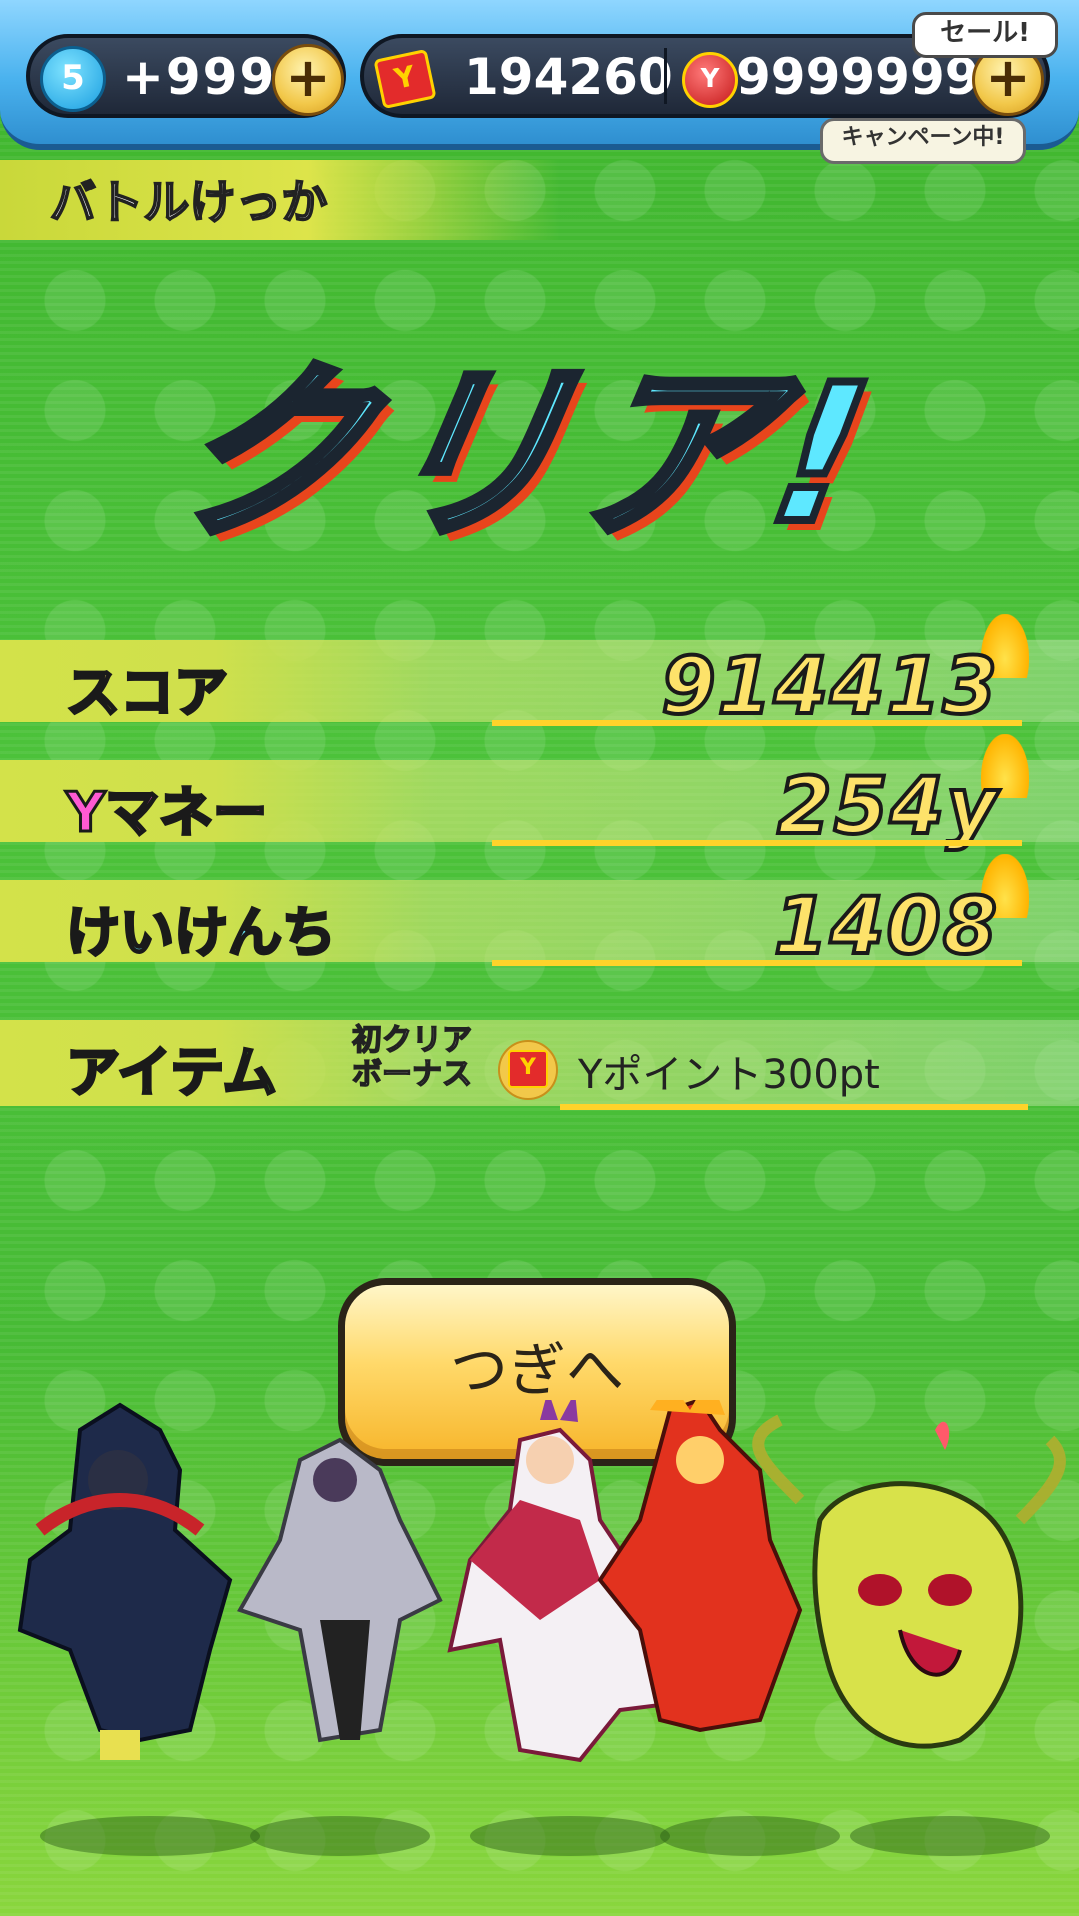 Image resolution: width=1079 pixels, height=1916 pixels. Describe the element at coordinates (539, 794) in the screenshot. I see `result-row-ymoney: Yマネー 254y` at that location.